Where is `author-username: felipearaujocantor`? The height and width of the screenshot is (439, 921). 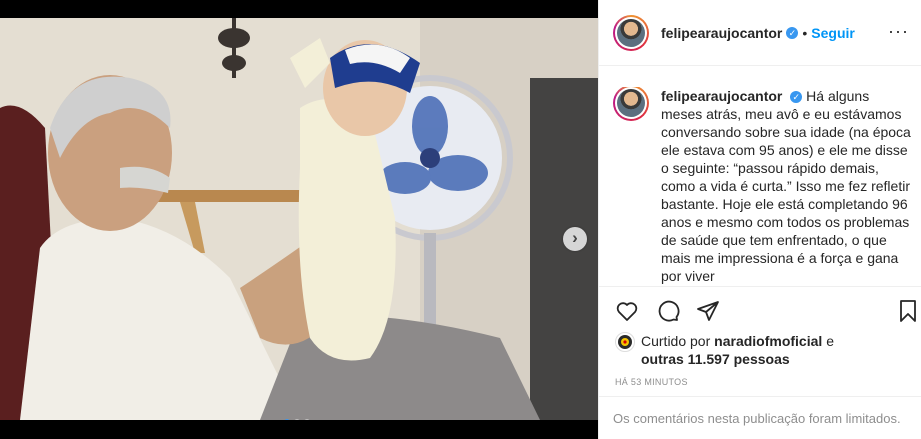
author-username: felipearaujocantor is located at coordinates (721, 33).